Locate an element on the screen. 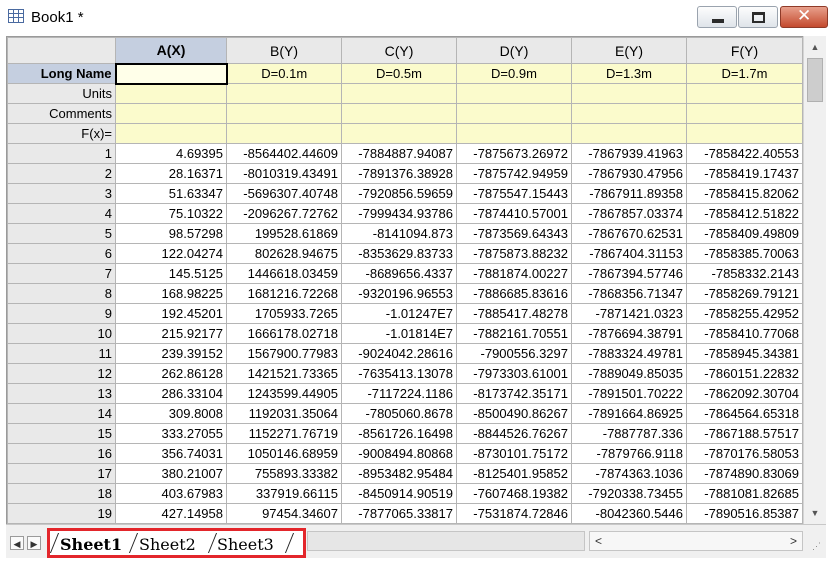 The image size is (836, 563). row-number: 4 is located at coordinates (61, 213).